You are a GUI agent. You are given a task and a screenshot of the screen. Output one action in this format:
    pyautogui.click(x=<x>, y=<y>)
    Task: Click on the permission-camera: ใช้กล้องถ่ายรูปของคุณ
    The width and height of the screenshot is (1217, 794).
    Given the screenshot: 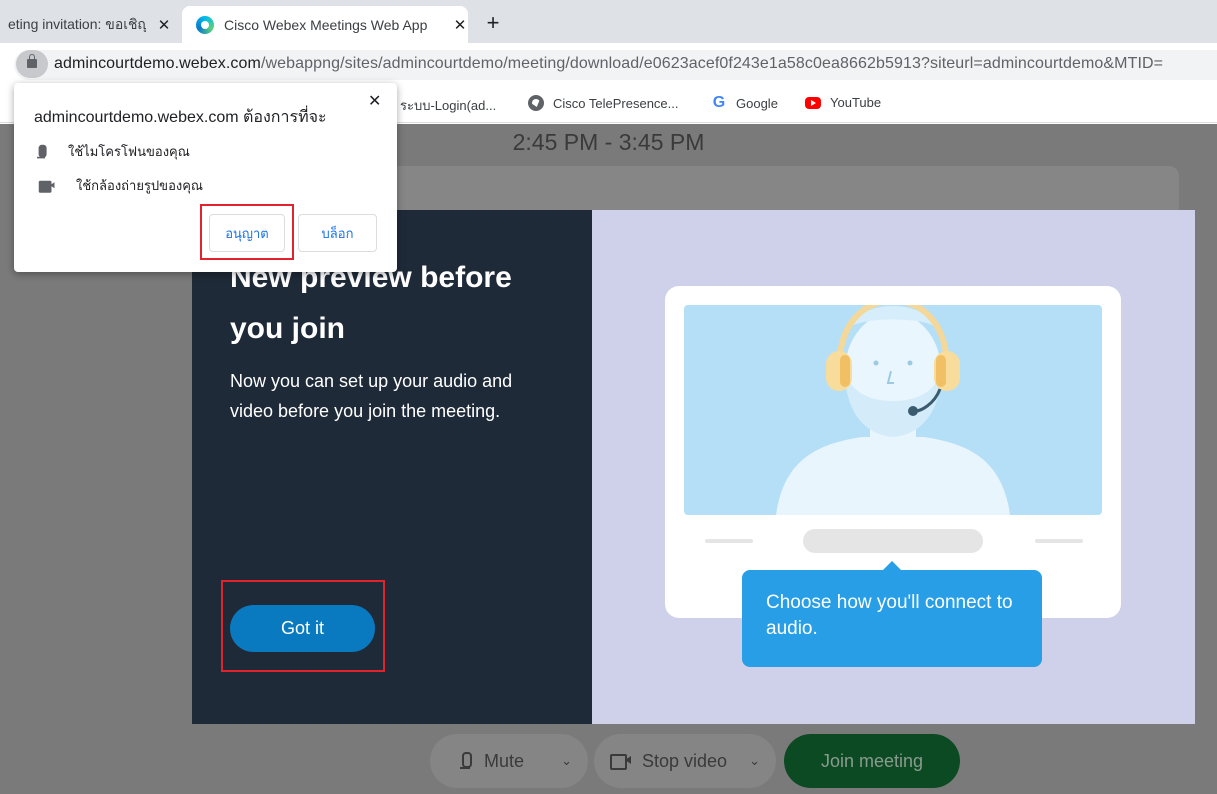 What is the action you would take?
    pyautogui.click(x=119, y=185)
    